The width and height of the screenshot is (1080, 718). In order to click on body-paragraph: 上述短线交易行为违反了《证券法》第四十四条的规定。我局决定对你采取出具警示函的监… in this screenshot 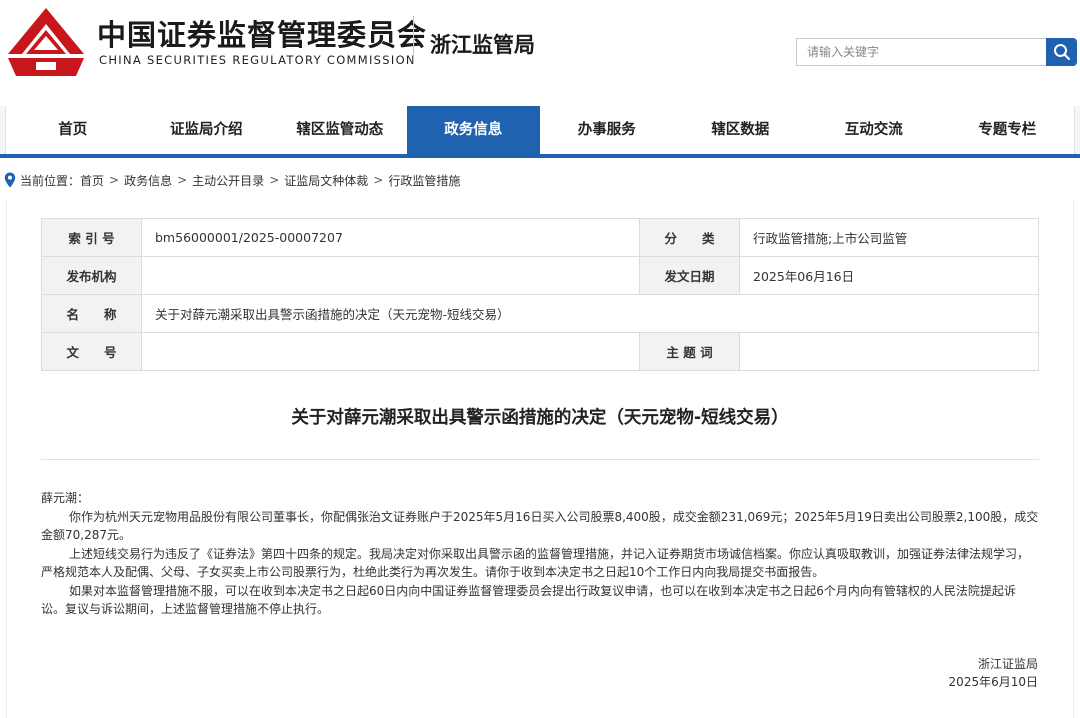, I will do `click(535, 563)`.